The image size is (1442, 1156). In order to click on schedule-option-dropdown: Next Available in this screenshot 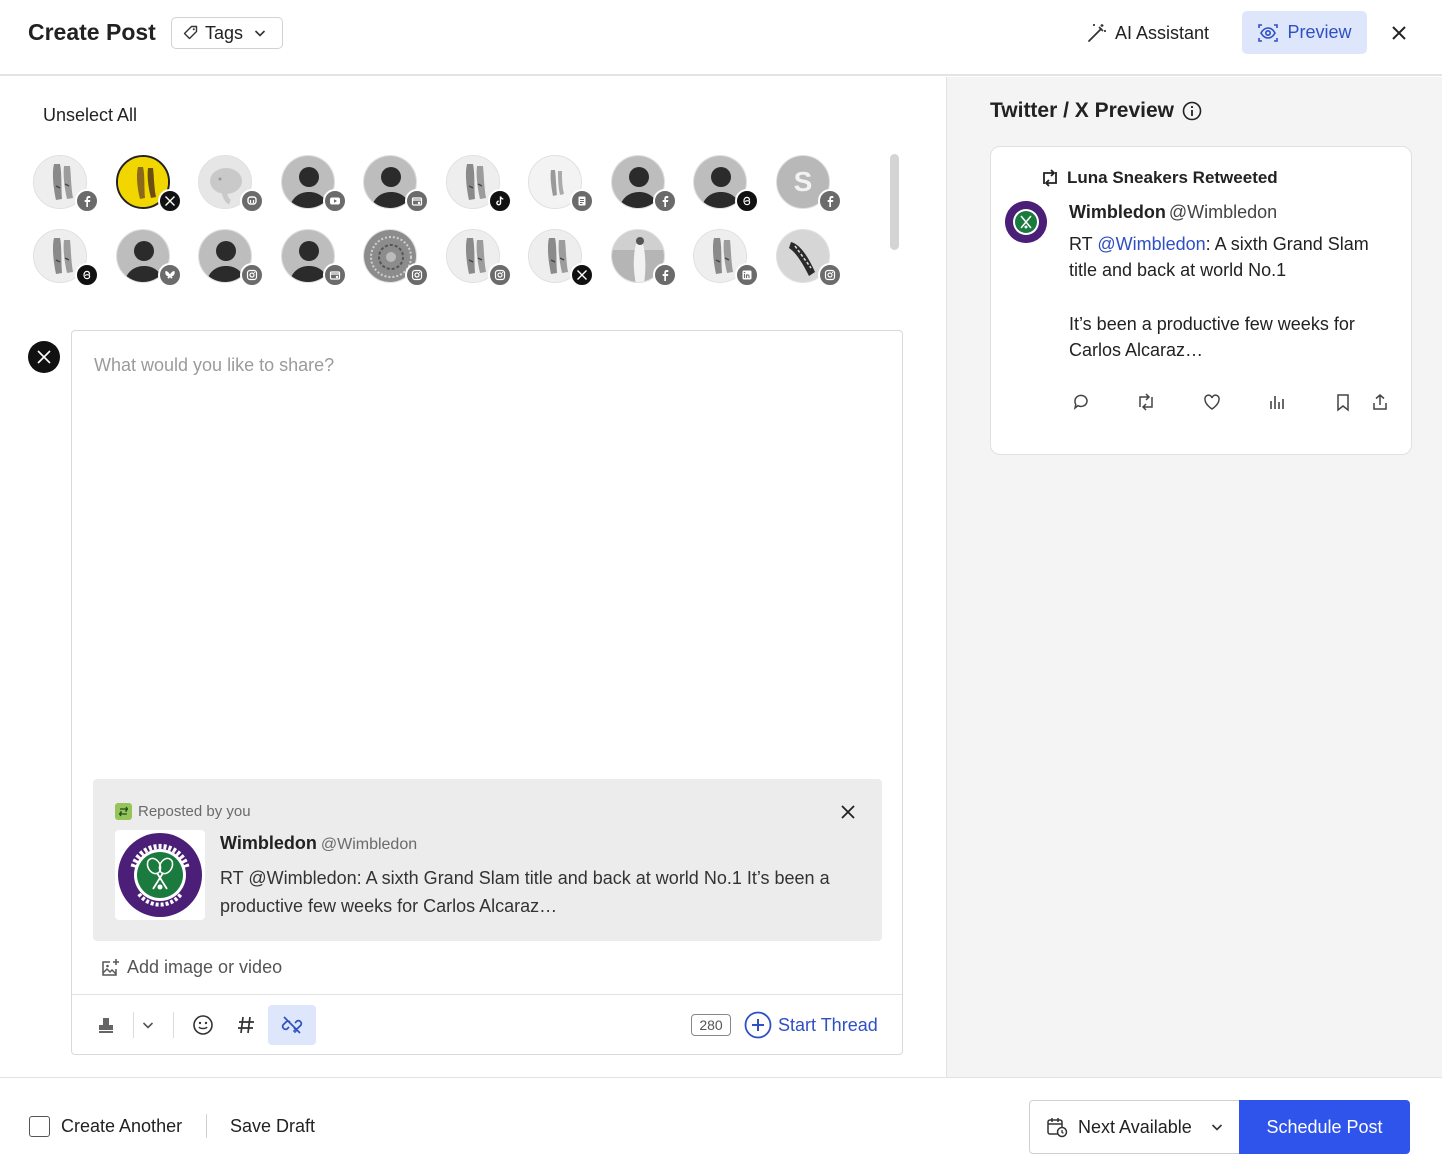, I will do `click(1134, 1127)`.